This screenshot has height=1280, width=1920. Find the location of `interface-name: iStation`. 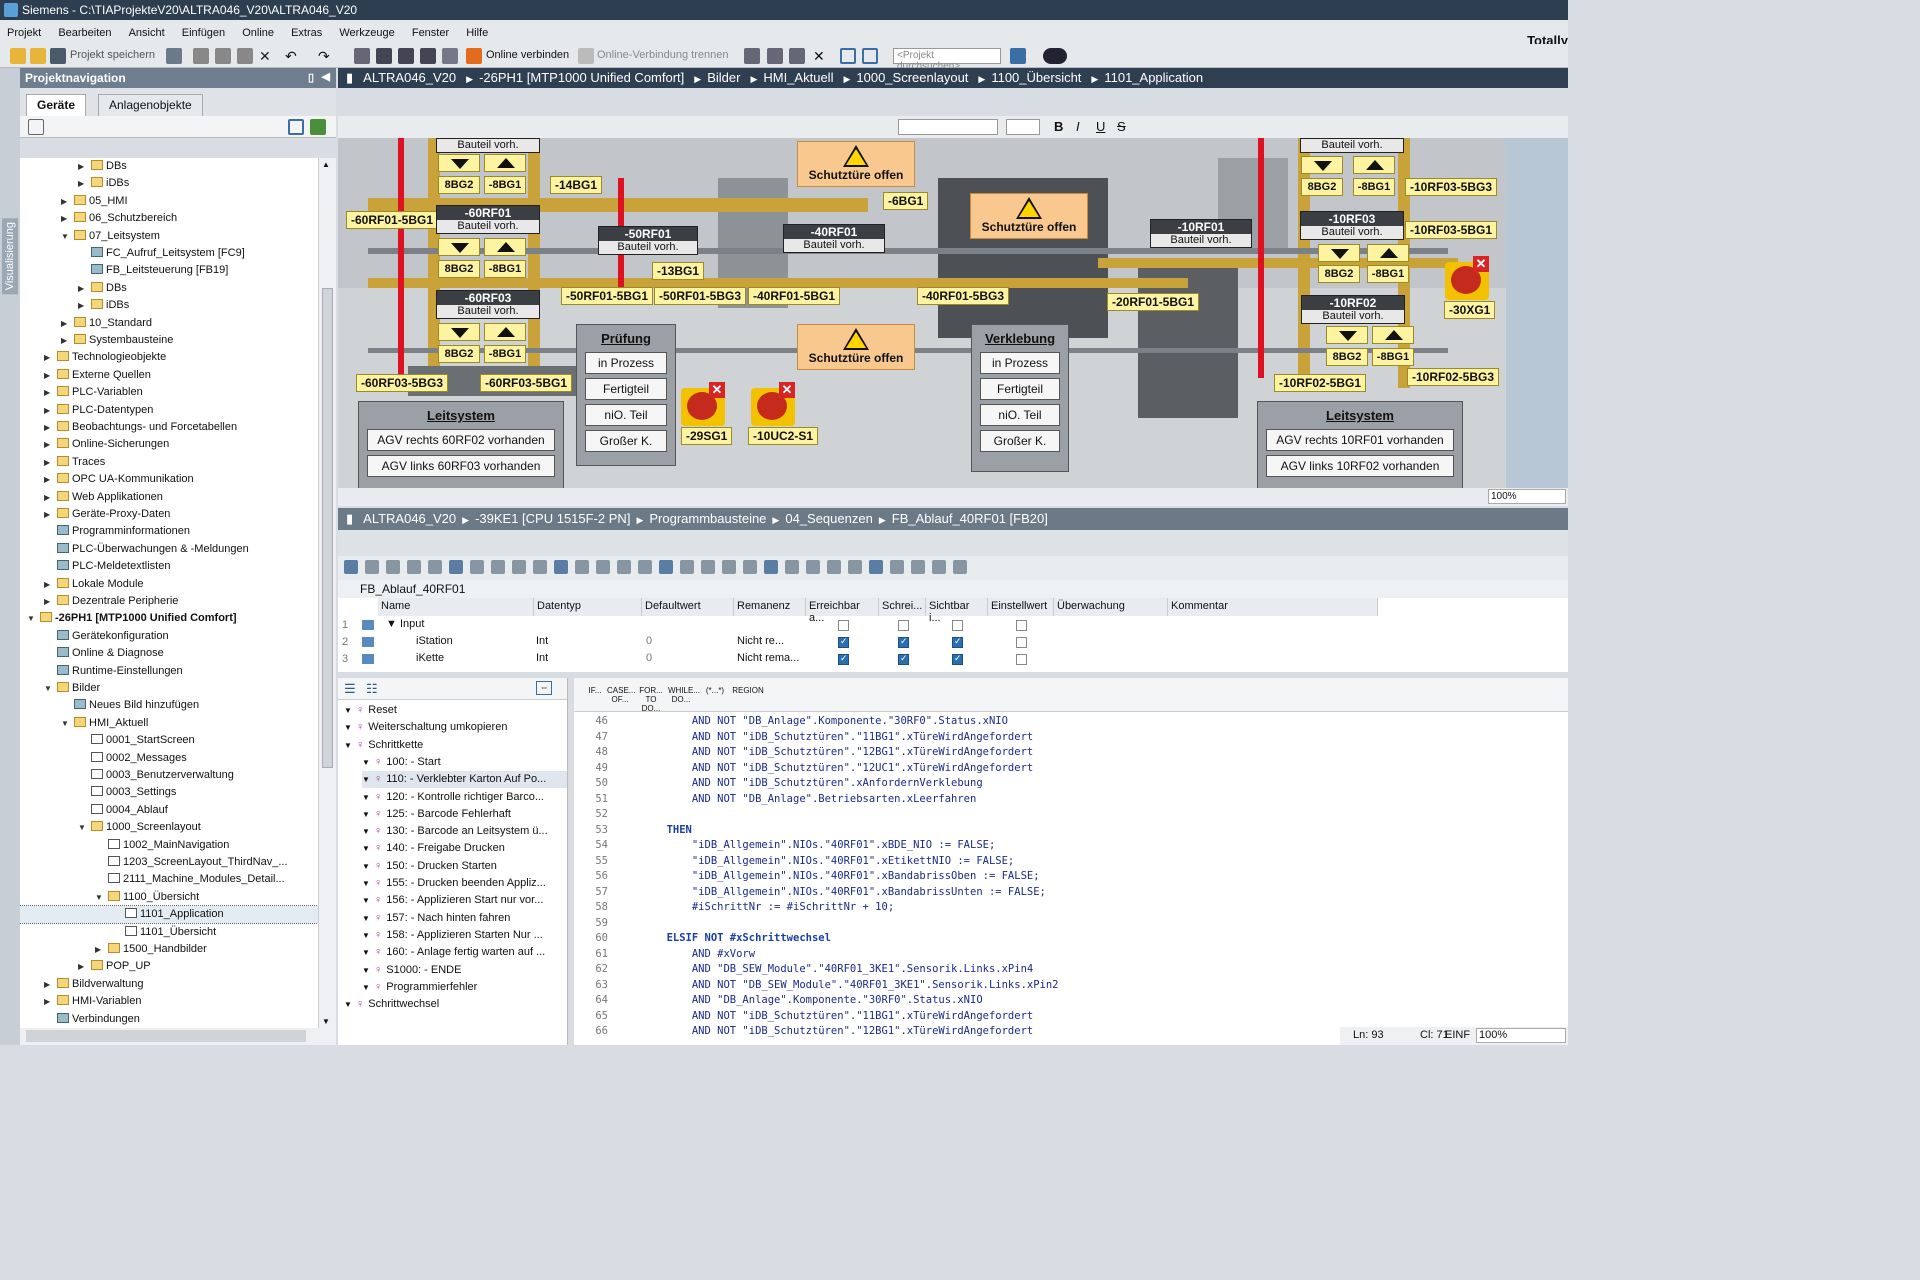

interface-name: iStation is located at coordinates (434, 641).